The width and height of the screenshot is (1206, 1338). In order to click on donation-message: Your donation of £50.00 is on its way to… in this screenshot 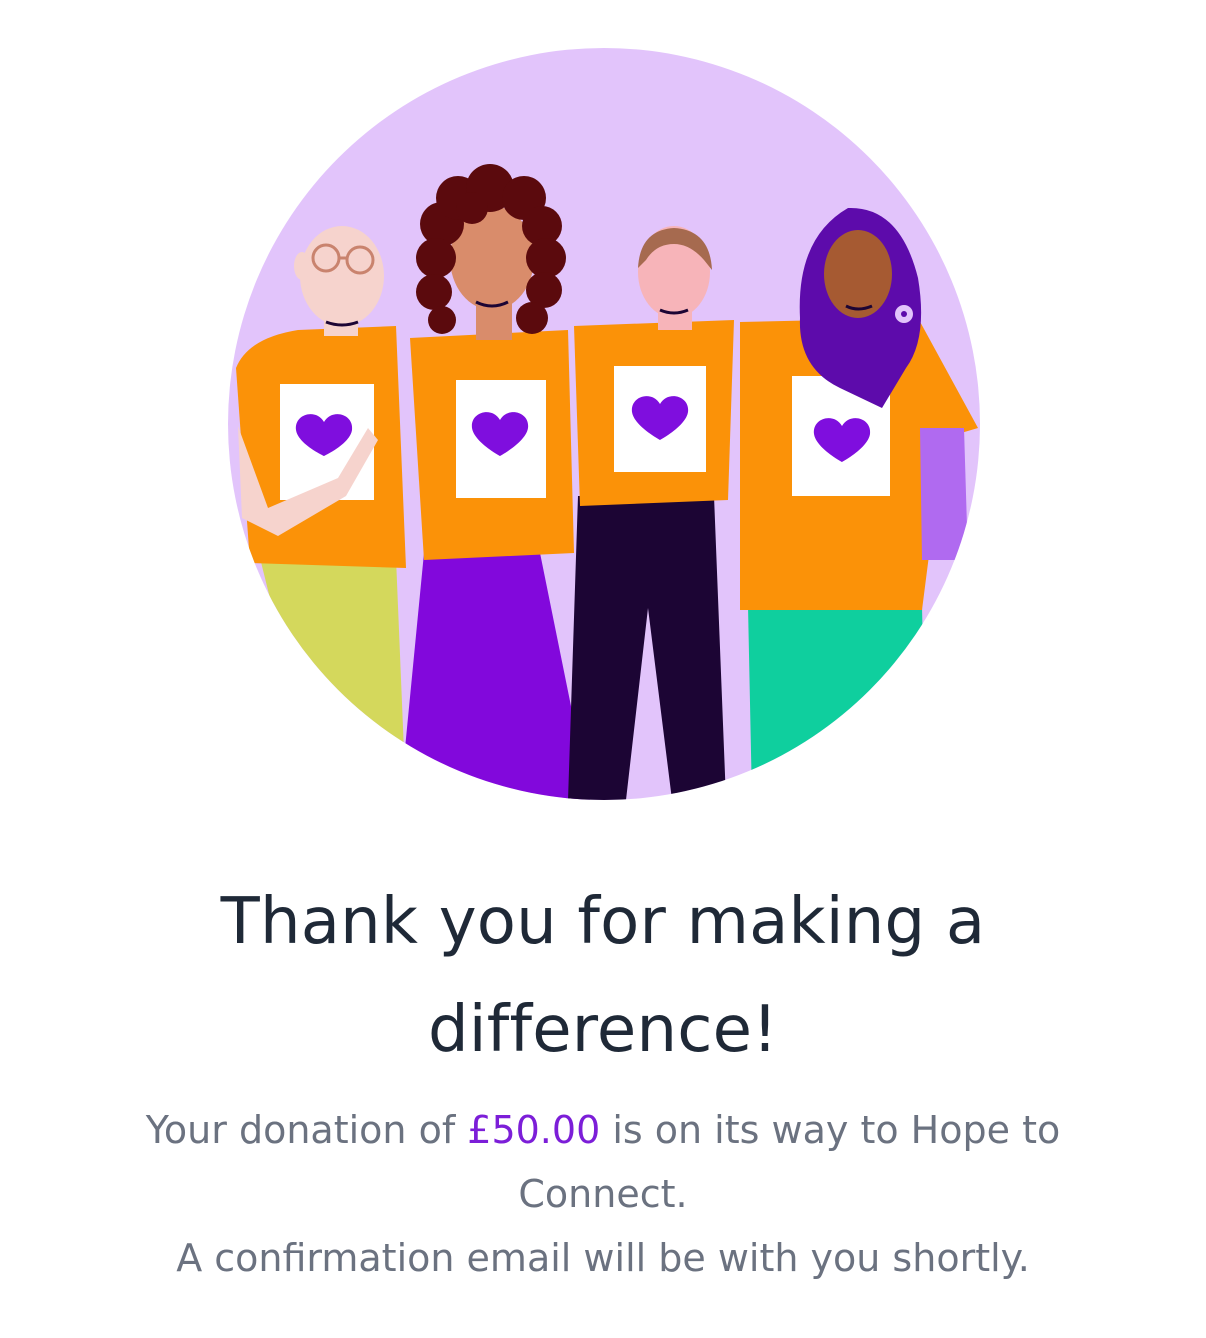, I will do `click(603, 1194)`.